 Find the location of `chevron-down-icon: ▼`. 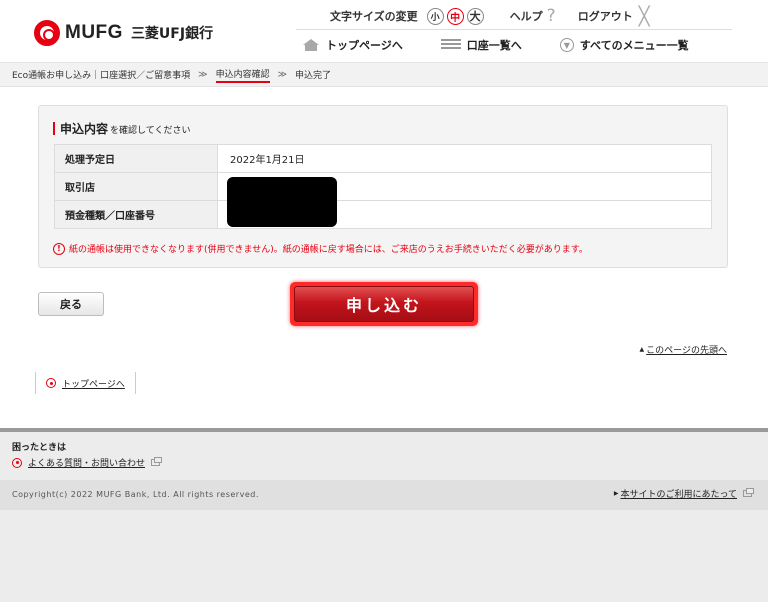

chevron-down-icon: ▼ is located at coordinates (566, 45).